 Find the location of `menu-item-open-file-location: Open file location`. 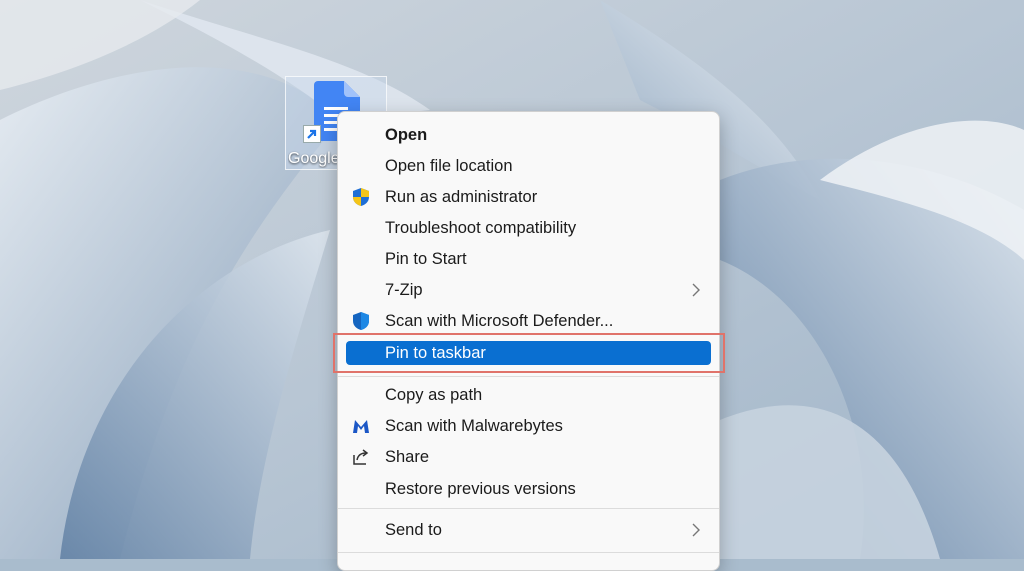

menu-item-open-file-location: Open file location is located at coordinates (528, 166).